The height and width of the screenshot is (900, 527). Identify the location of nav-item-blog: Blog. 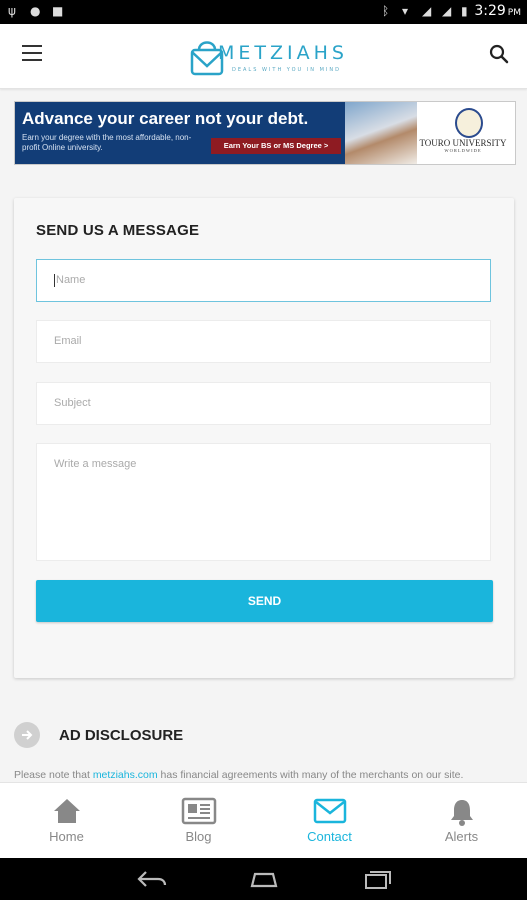
(198, 821).